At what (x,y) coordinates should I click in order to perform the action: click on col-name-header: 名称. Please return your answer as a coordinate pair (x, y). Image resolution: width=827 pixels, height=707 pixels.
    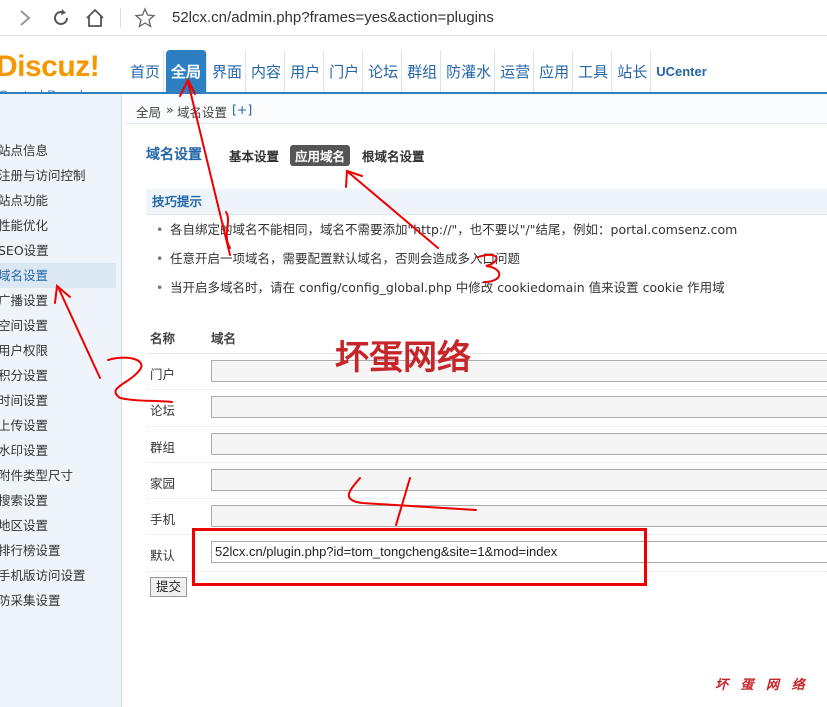
    Looking at the image, I should click on (163, 338).